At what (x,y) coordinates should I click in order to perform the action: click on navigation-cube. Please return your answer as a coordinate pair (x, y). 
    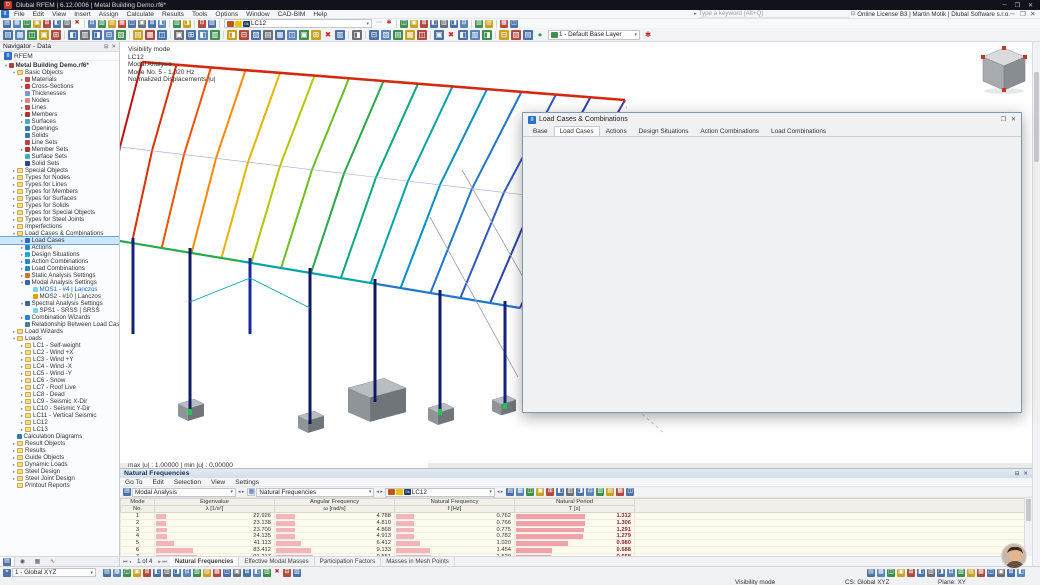
    Looking at the image, I should click on (1004, 70).